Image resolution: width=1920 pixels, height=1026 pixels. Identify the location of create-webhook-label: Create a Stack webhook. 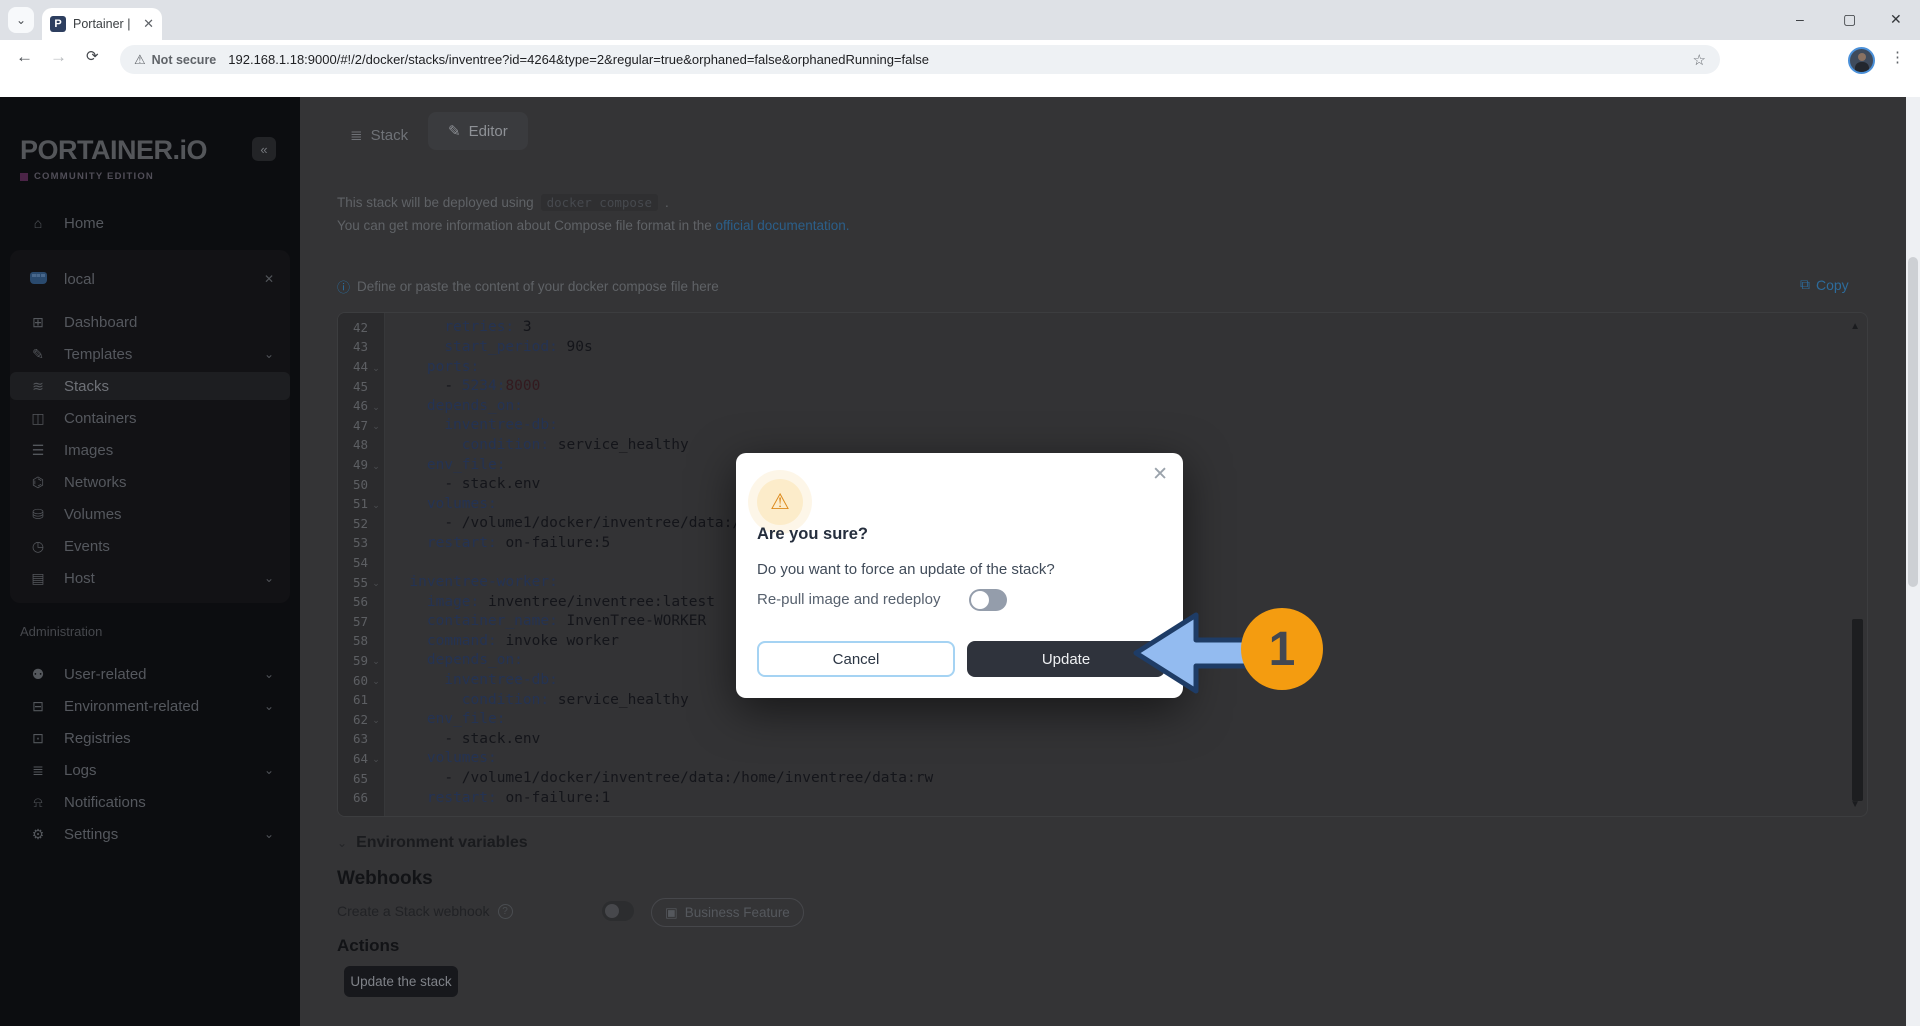
(413, 911).